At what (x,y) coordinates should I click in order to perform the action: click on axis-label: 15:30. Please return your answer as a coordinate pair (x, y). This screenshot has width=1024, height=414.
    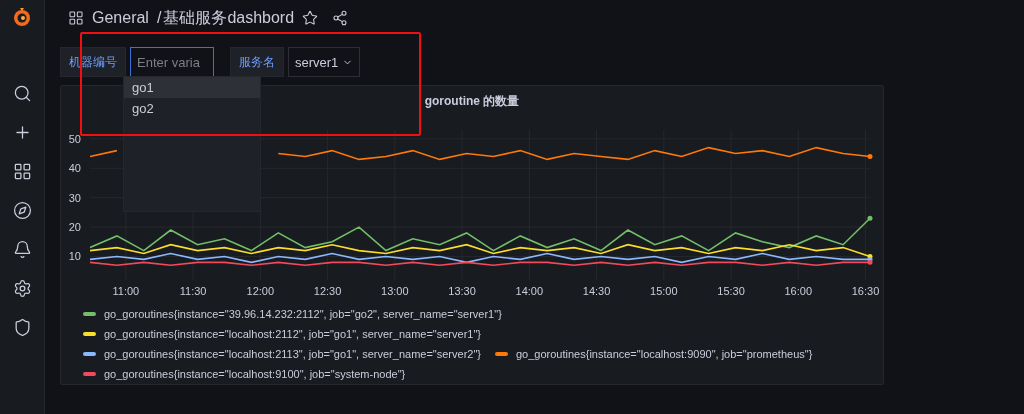
    Looking at the image, I should click on (731, 291).